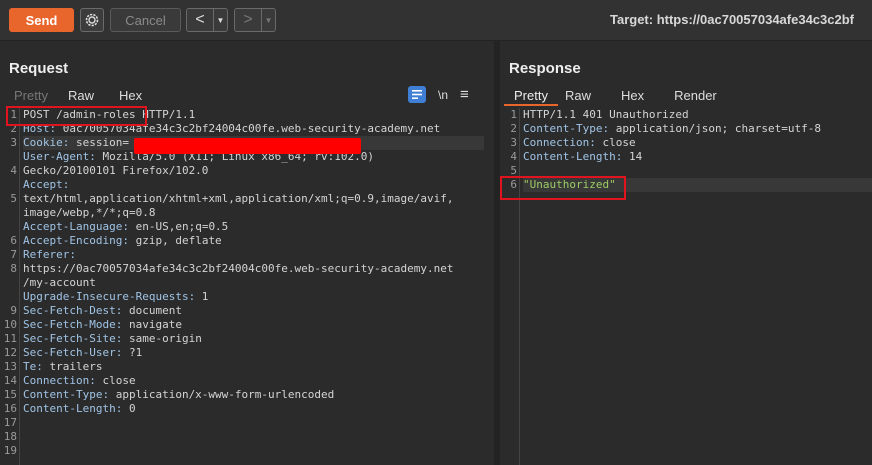 Image resolution: width=872 pixels, height=465 pixels. I want to click on wrap-lines-icon, so click(417, 94).